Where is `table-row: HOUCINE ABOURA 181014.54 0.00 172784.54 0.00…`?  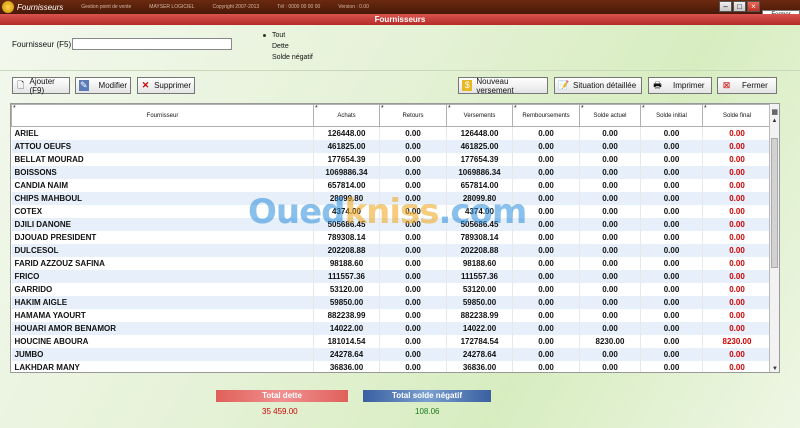
table-row: HOUCINE ABOURA 181014.54 0.00 172784.54 0.00… is located at coordinates (391, 341).